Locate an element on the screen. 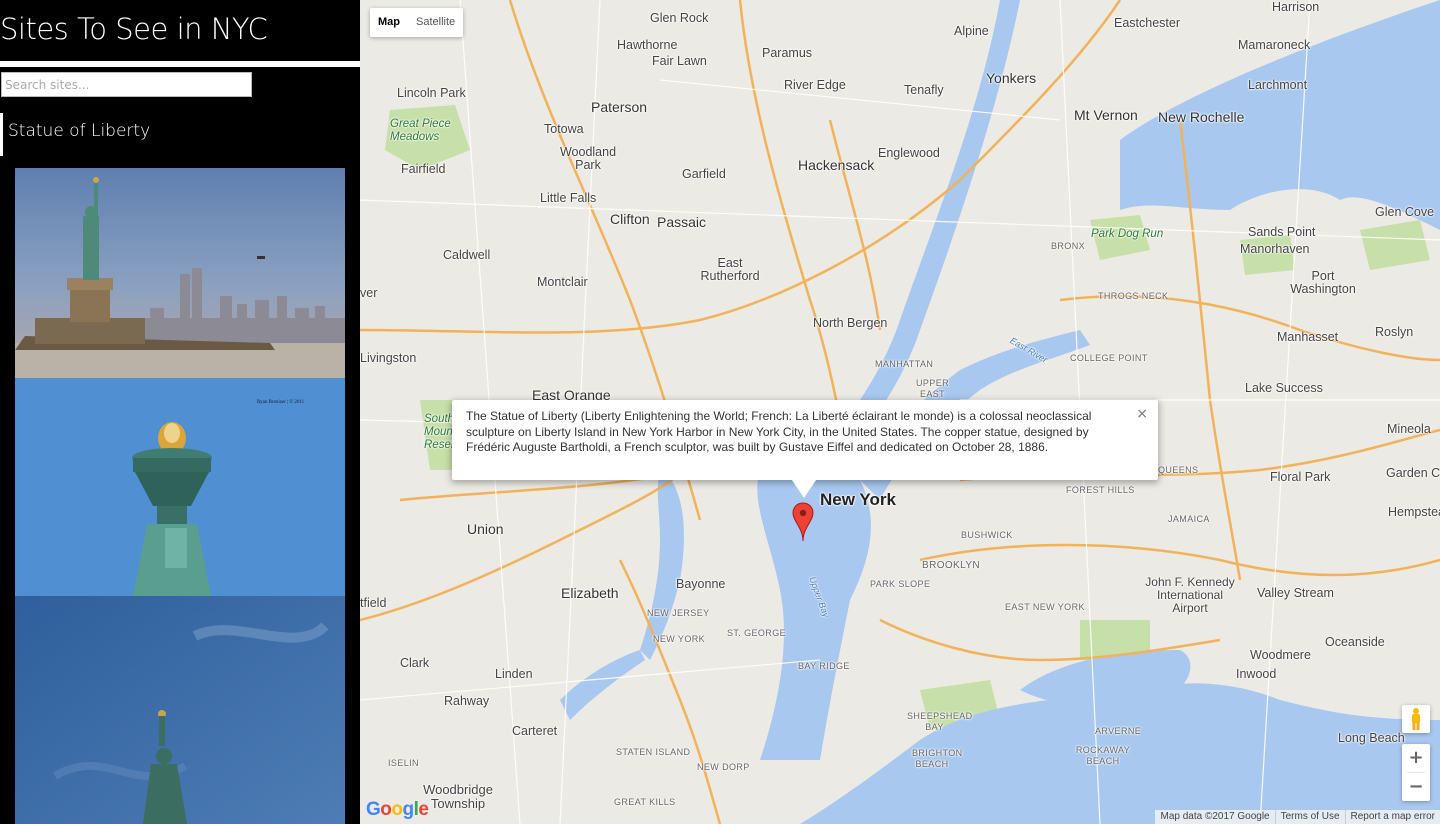 This screenshot has height=824, width=1440. map-label: COLLEGE POINT is located at coordinates (1109, 358).